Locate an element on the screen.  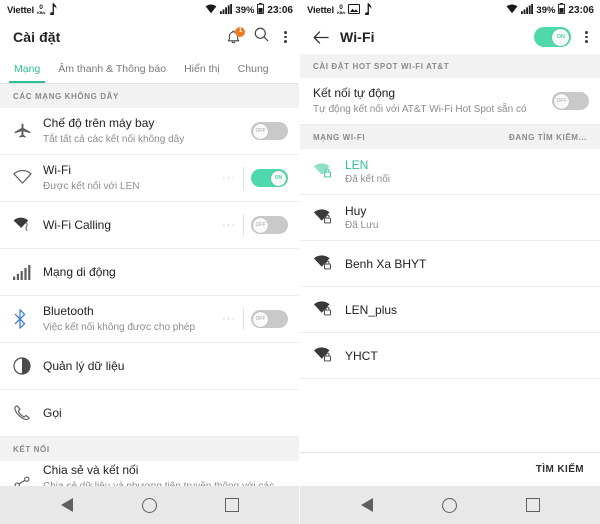
wifi-network-row: LEN Đã kết nối is located at coordinates (450, 172).